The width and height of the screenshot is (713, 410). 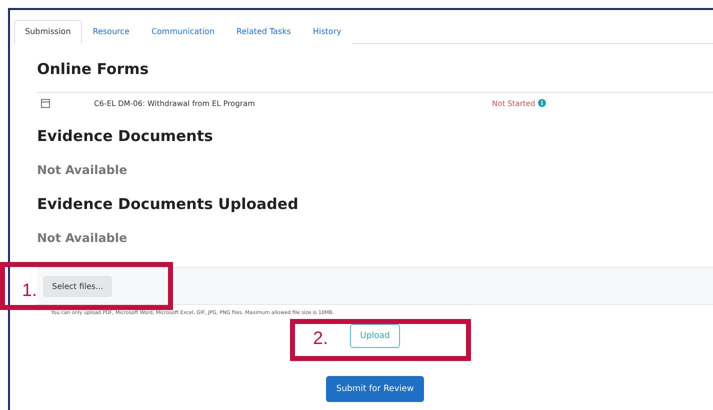 I want to click on tab: Submission, so click(x=48, y=32).